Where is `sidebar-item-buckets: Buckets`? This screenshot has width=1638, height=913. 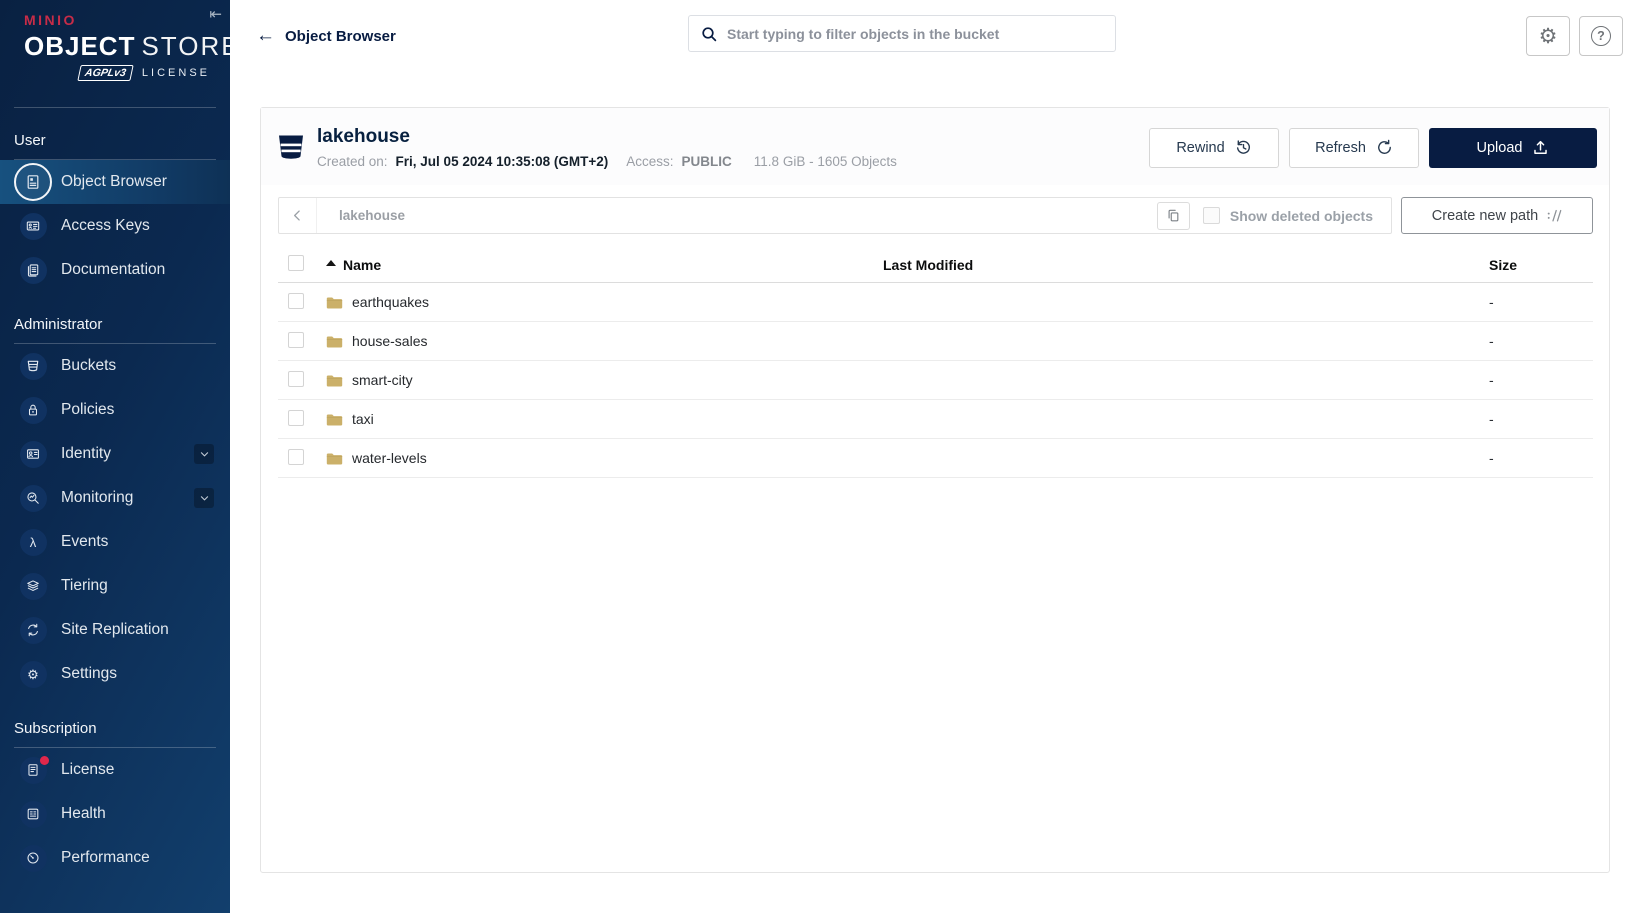 sidebar-item-buckets: Buckets is located at coordinates (115, 366).